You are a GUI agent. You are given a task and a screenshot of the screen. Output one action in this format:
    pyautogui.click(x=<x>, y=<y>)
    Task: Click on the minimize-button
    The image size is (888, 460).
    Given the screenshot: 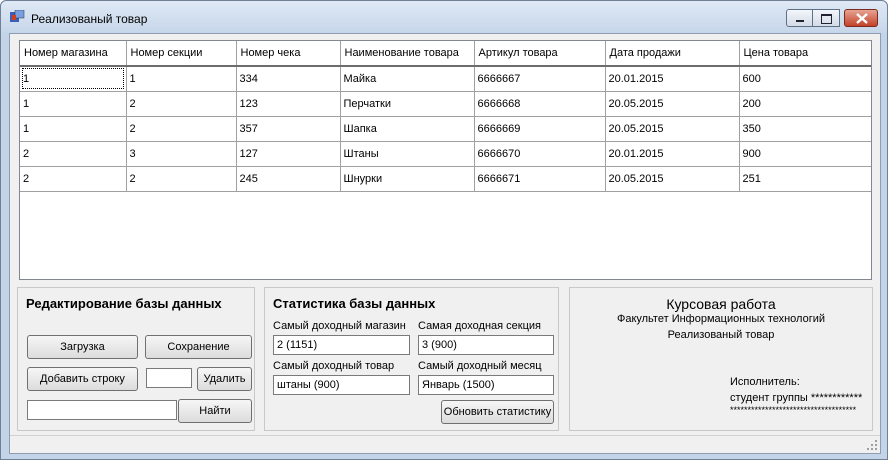 What is the action you would take?
    pyautogui.click(x=799, y=18)
    